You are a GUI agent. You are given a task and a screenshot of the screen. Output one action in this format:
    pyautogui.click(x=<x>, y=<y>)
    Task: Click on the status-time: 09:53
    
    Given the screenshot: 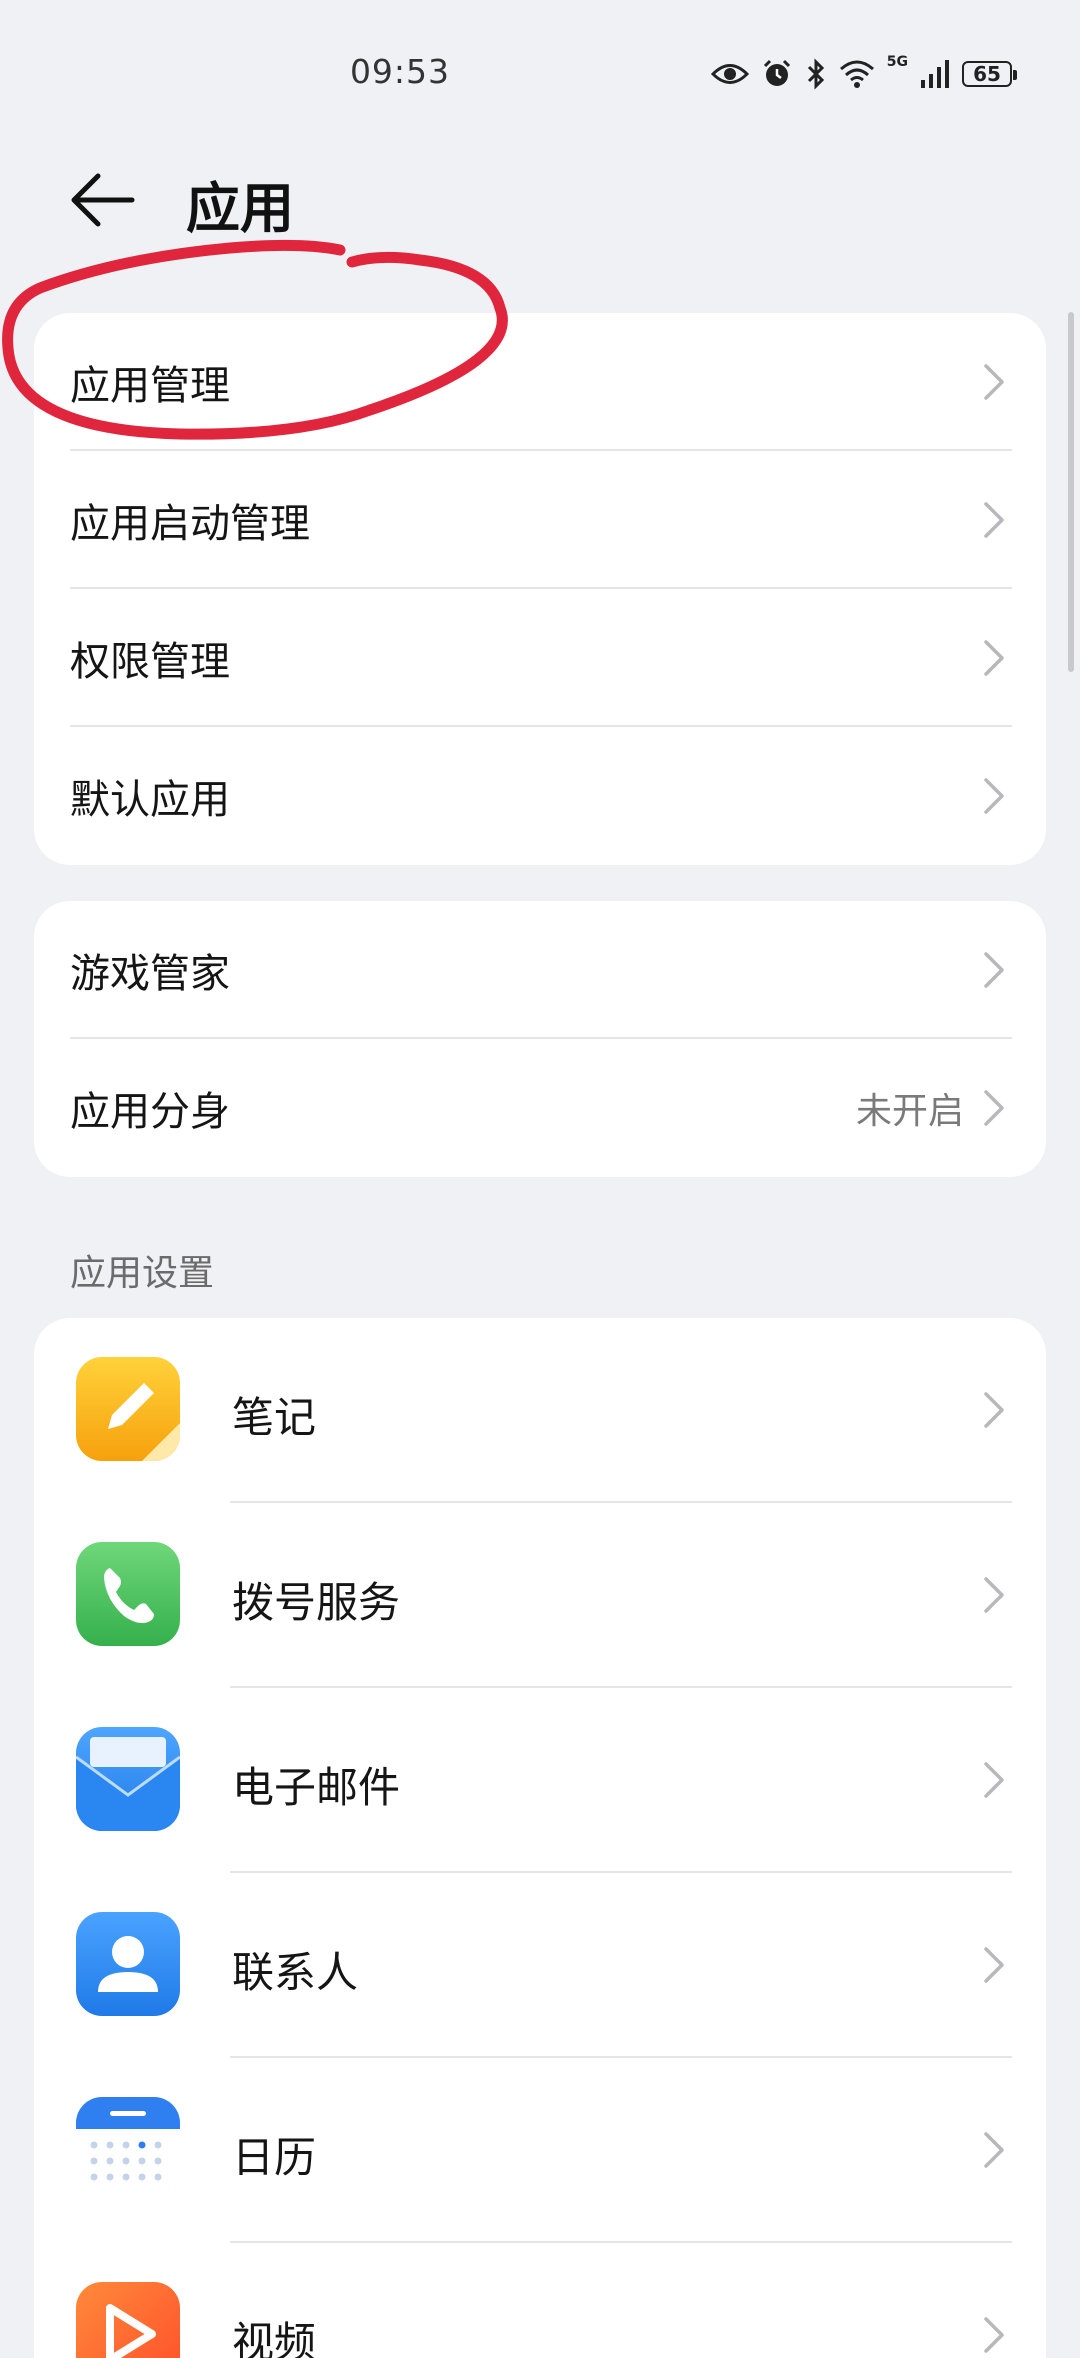 What is the action you would take?
    pyautogui.click(x=400, y=71)
    